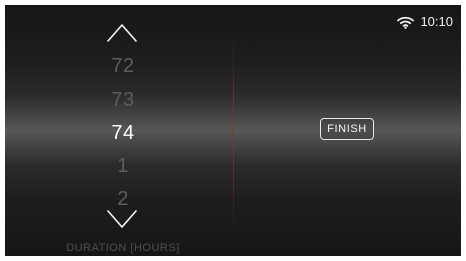  What do you see at coordinates (123, 66) in the screenshot?
I see `picker-option: 72` at bounding box center [123, 66].